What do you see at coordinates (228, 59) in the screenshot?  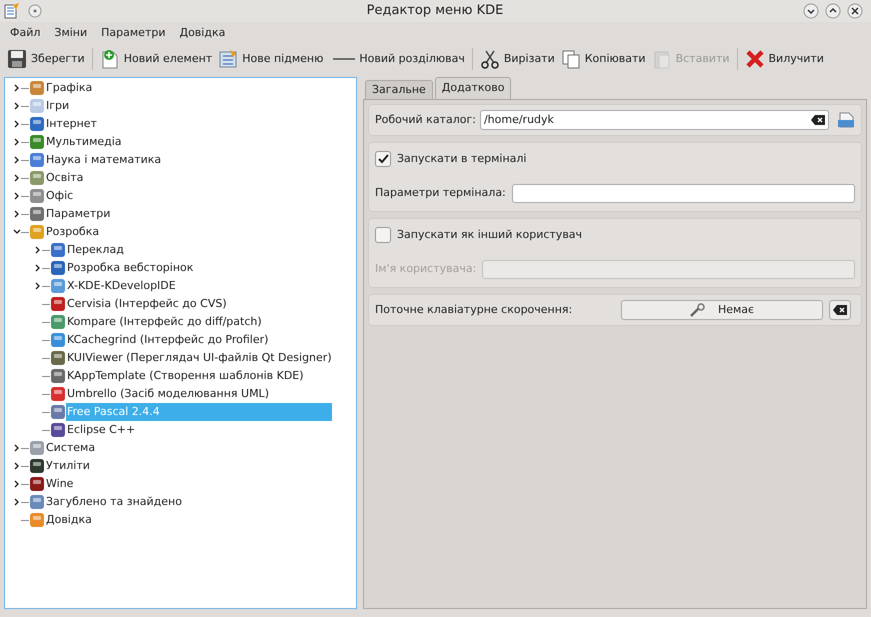 I see `menu-list-icon` at bounding box center [228, 59].